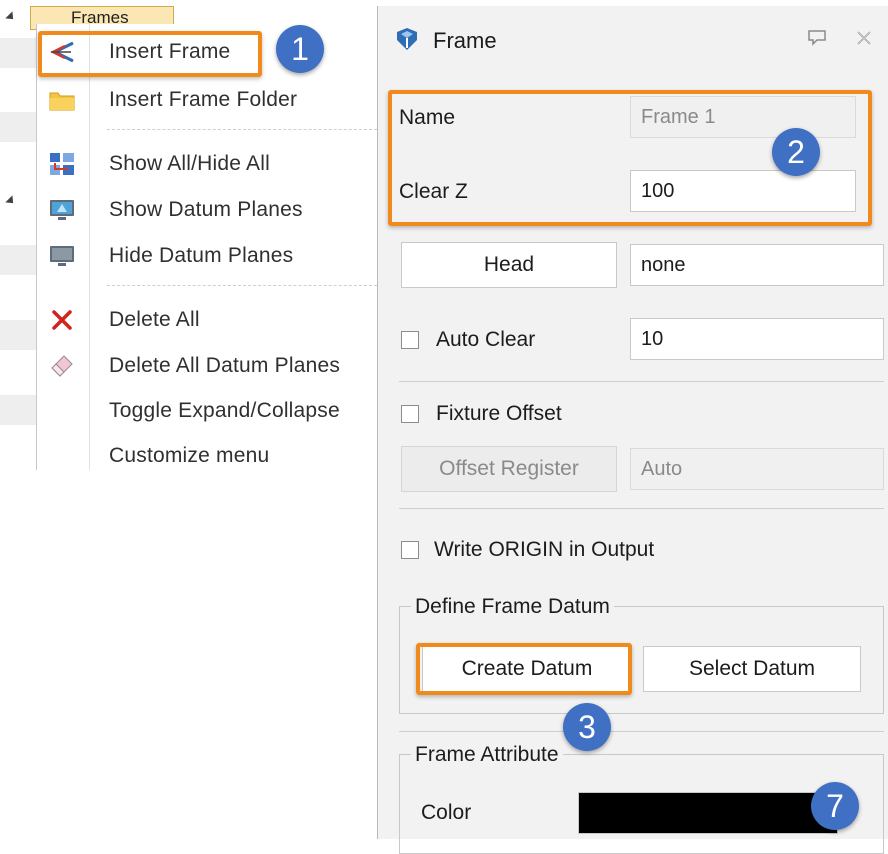 This screenshot has width=888, height=854. Describe the element at coordinates (499, 413) in the screenshot. I see `fixture-offset-label: Fixture Offset` at that location.